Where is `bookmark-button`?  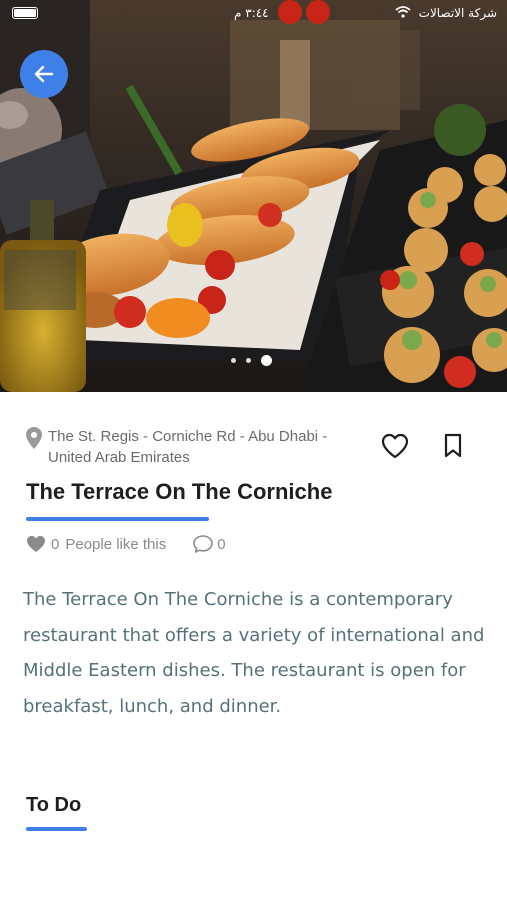
bookmark-button is located at coordinates (453, 446).